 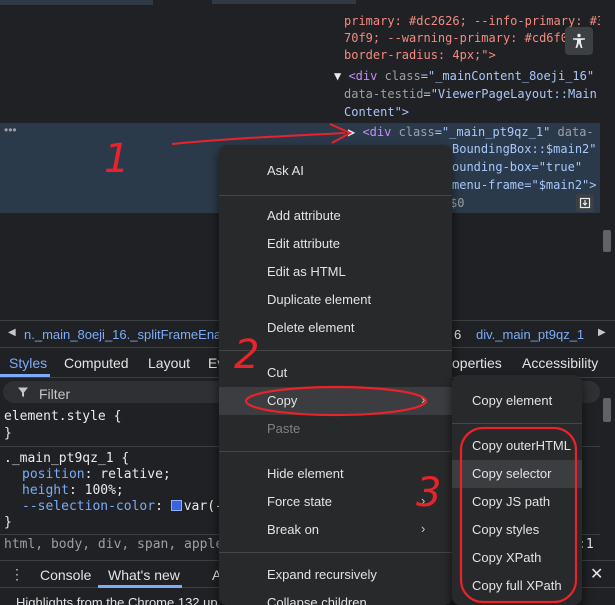 What do you see at coordinates (304, 215) in the screenshot?
I see `menu-item-label: Add attribute` at bounding box center [304, 215].